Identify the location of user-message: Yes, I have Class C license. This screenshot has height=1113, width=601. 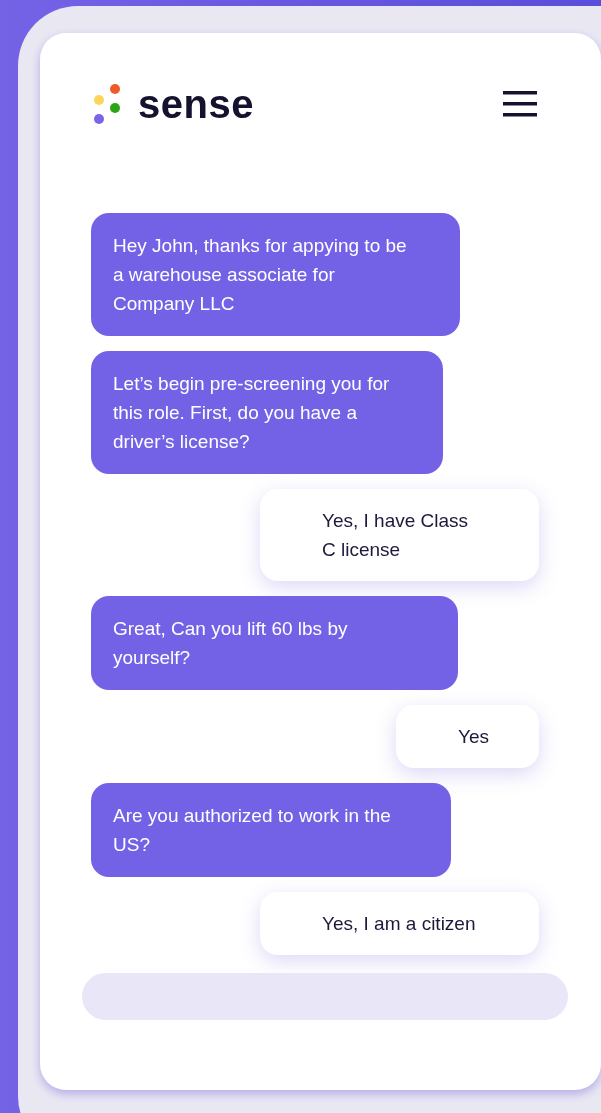
(399, 535).